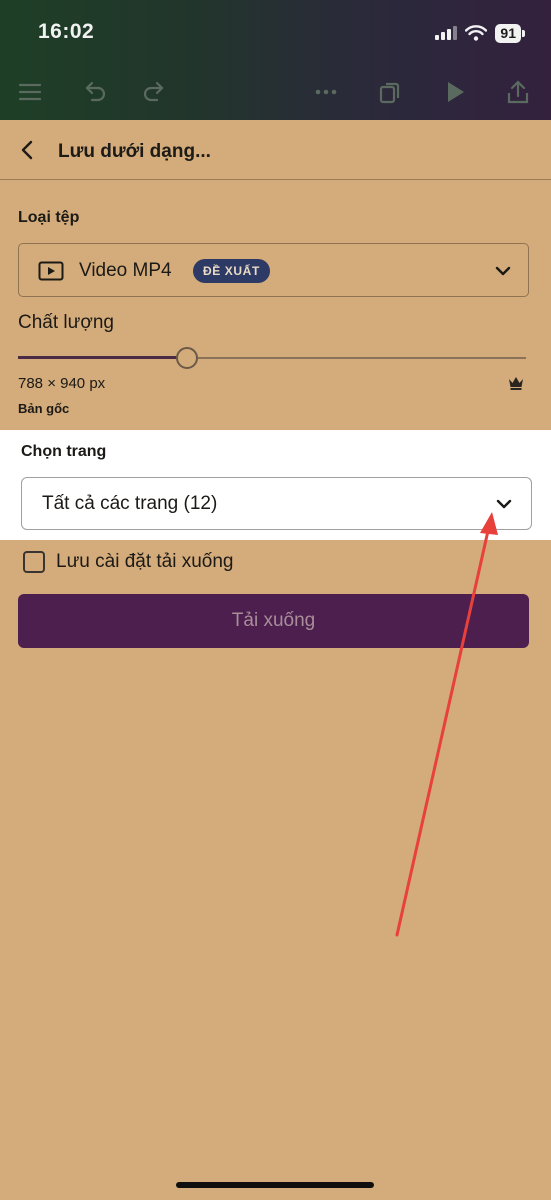  Describe the element at coordinates (446, 33) in the screenshot. I see `signal-icon` at that location.